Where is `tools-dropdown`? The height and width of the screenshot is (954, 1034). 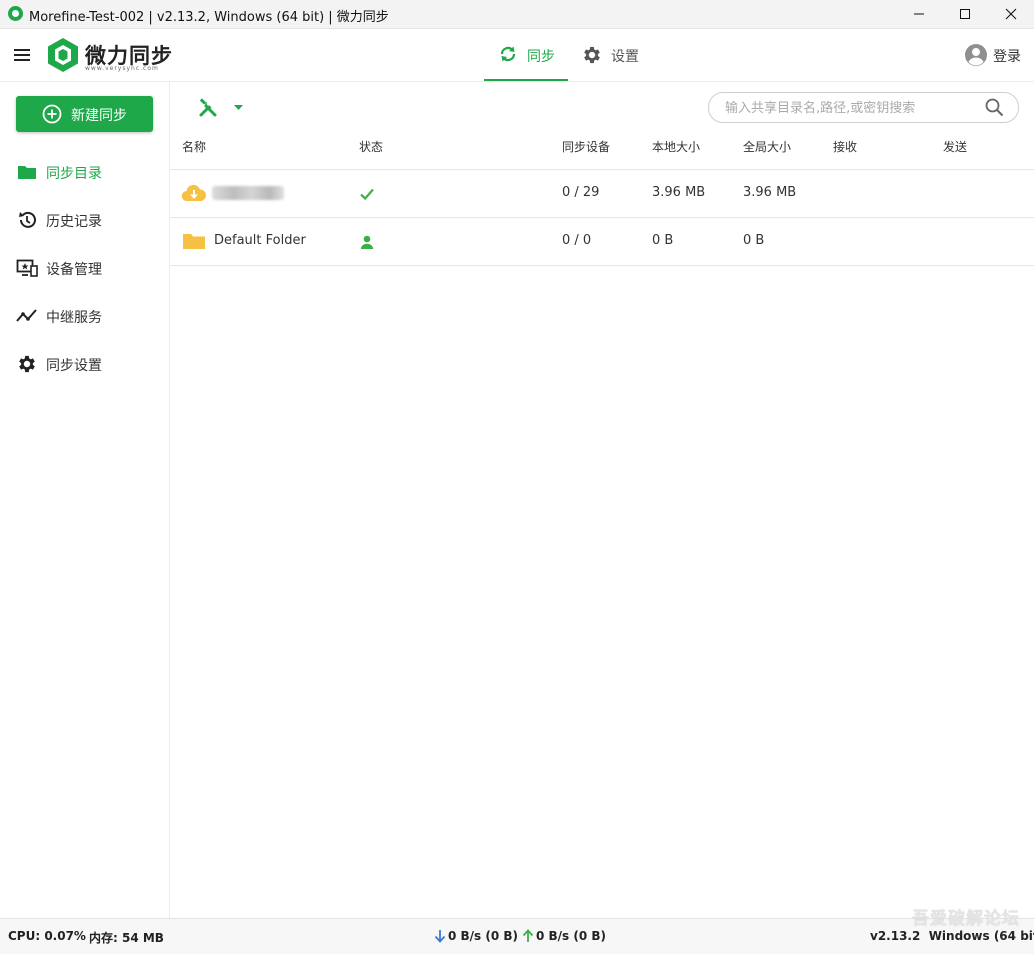
tools-dropdown is located at coordinates (224, 108).